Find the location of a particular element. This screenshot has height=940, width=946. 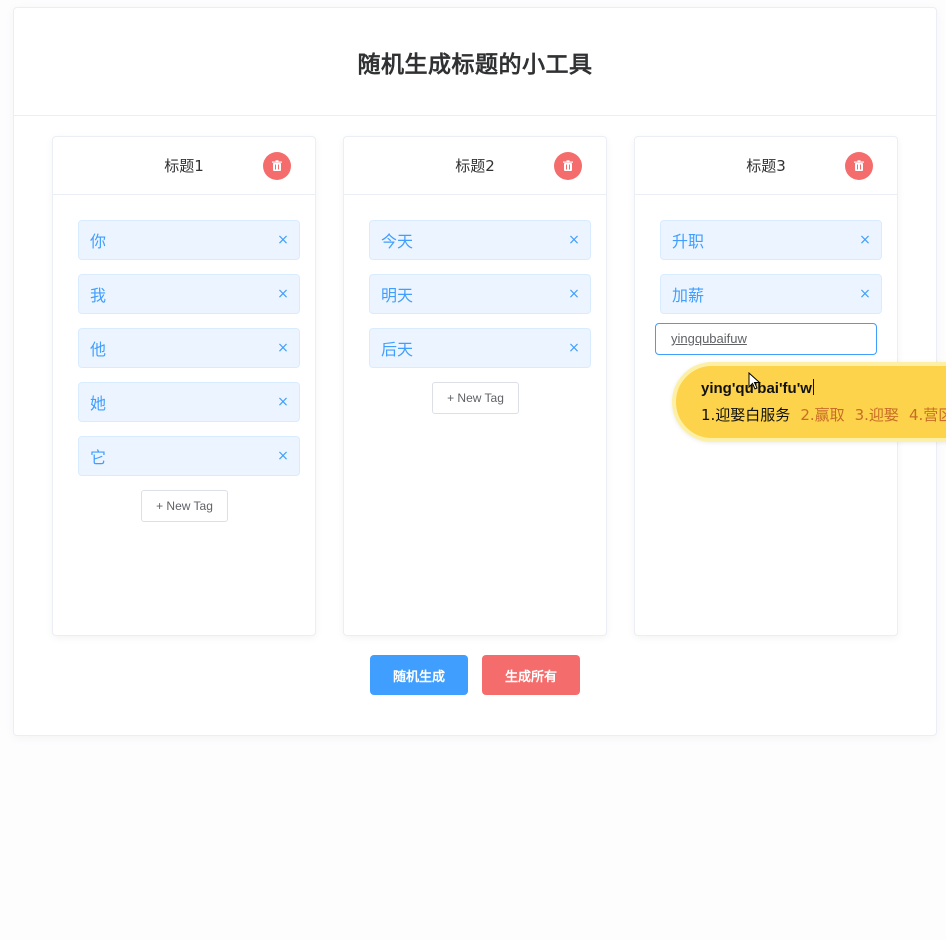

column-header: 标题2 is located at coordinates (475, 166).